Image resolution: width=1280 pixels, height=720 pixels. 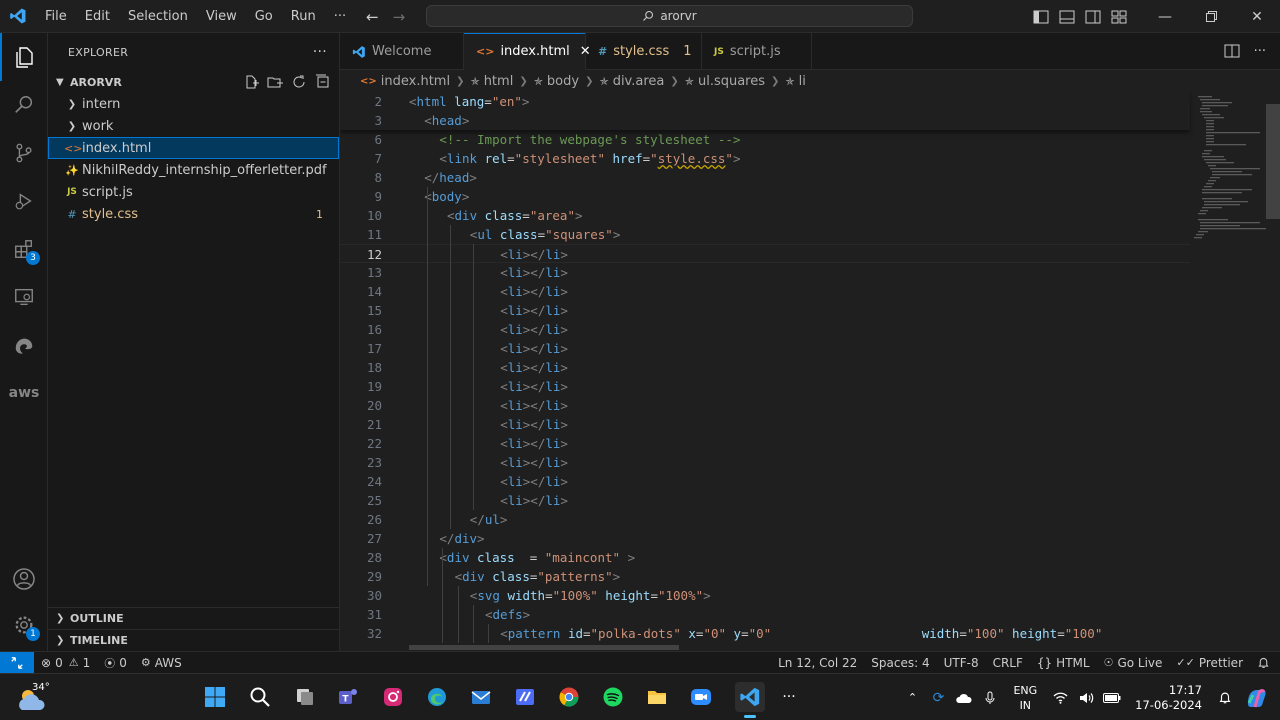 What do you see at coordinates (765, 557) in the screenshot?
I see `code-line: 28 <div class = "maincont" >` at bounding box center [765, 557].